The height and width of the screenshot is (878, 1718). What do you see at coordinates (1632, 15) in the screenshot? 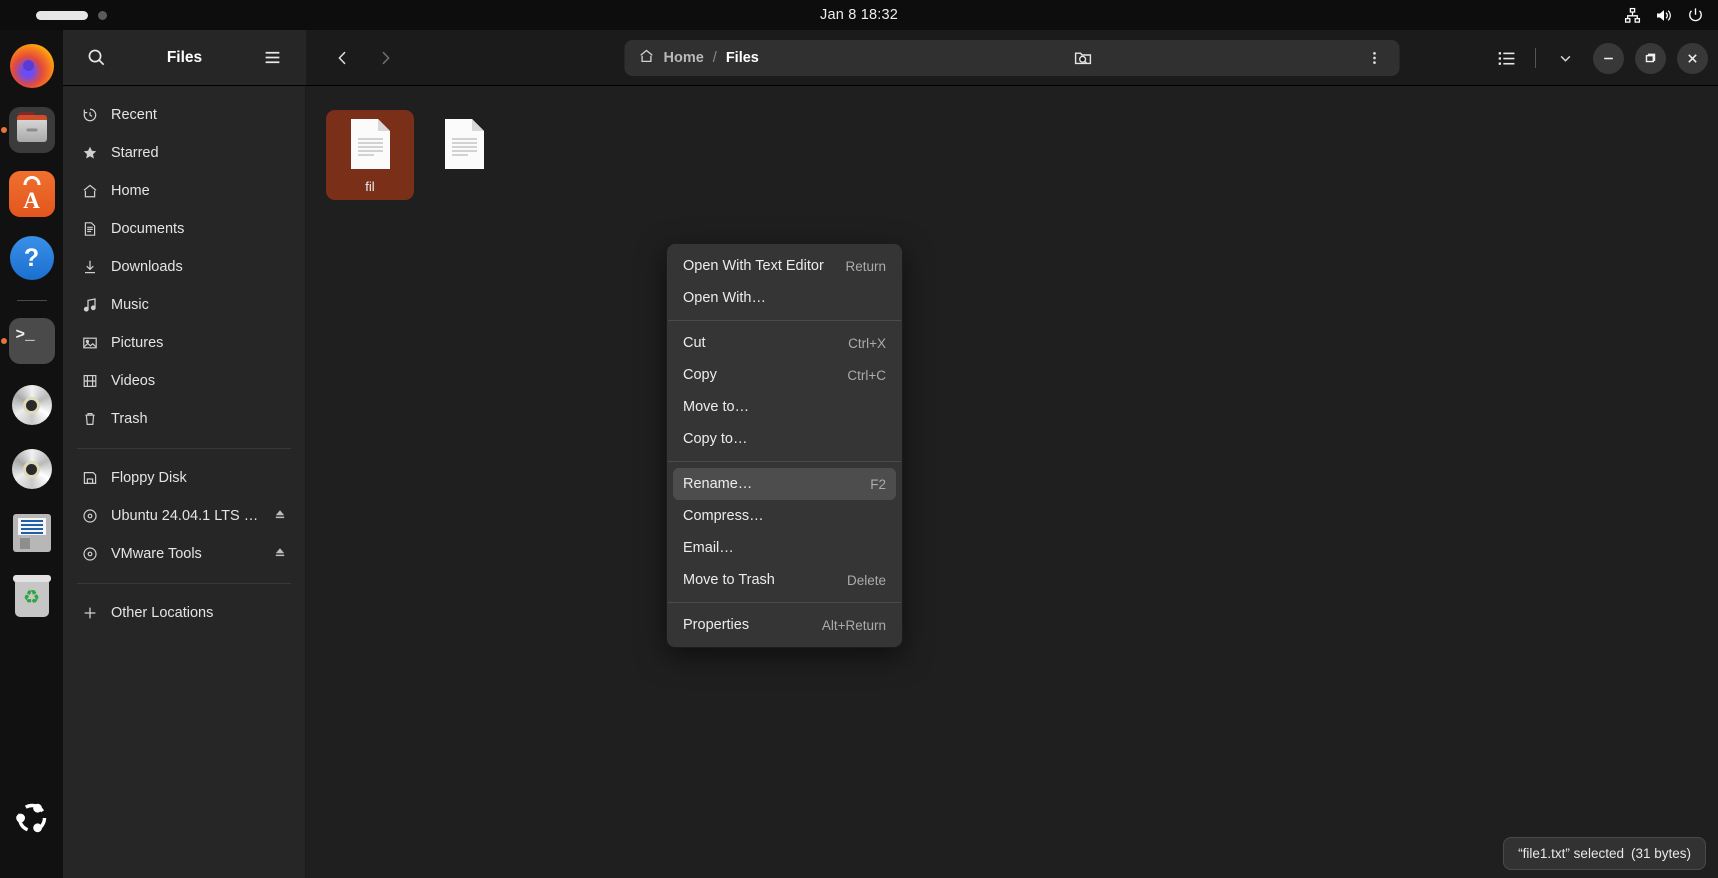
I see `network-icon` at bounding box center [1632, 15].